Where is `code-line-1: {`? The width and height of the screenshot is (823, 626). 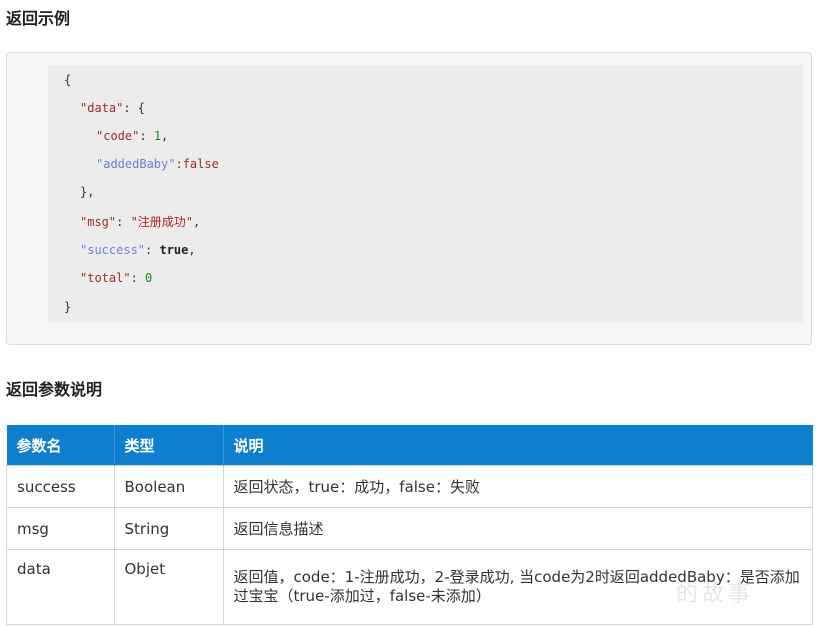 code-line-1: { is located at coordinates (68, 80).